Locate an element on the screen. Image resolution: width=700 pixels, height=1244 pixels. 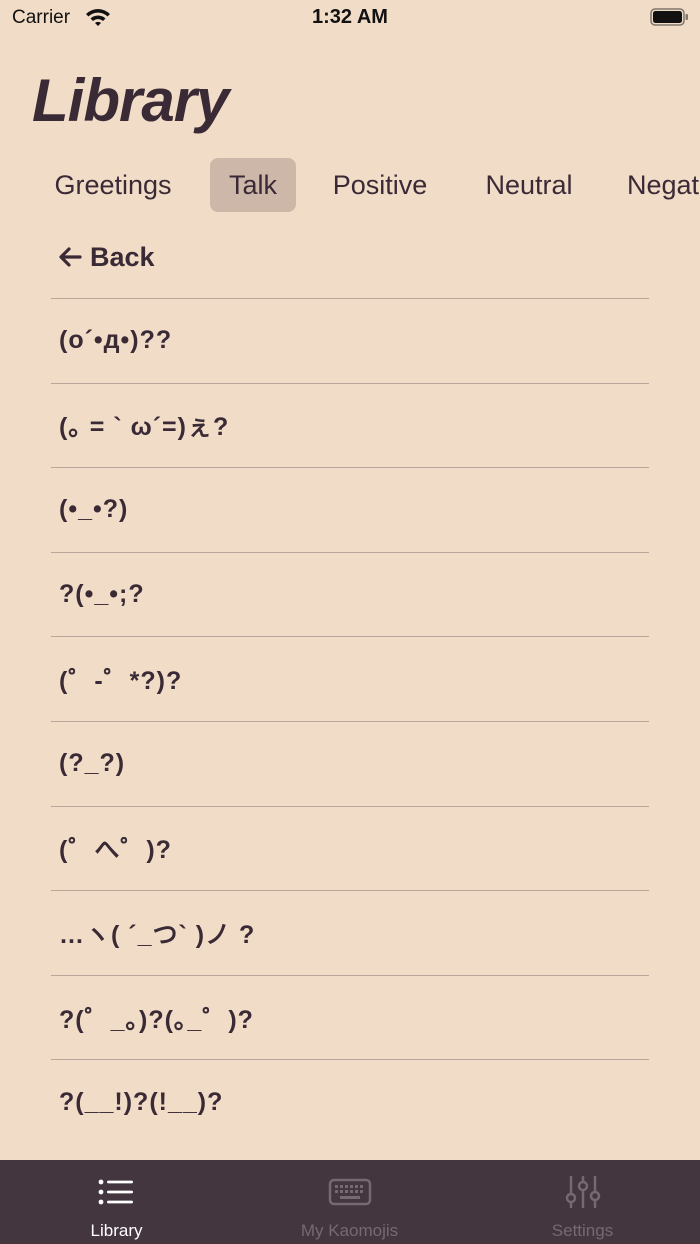
tab-bar-my-kaomojis-label: My Kaomojis is located at coordinates (349, 1230).